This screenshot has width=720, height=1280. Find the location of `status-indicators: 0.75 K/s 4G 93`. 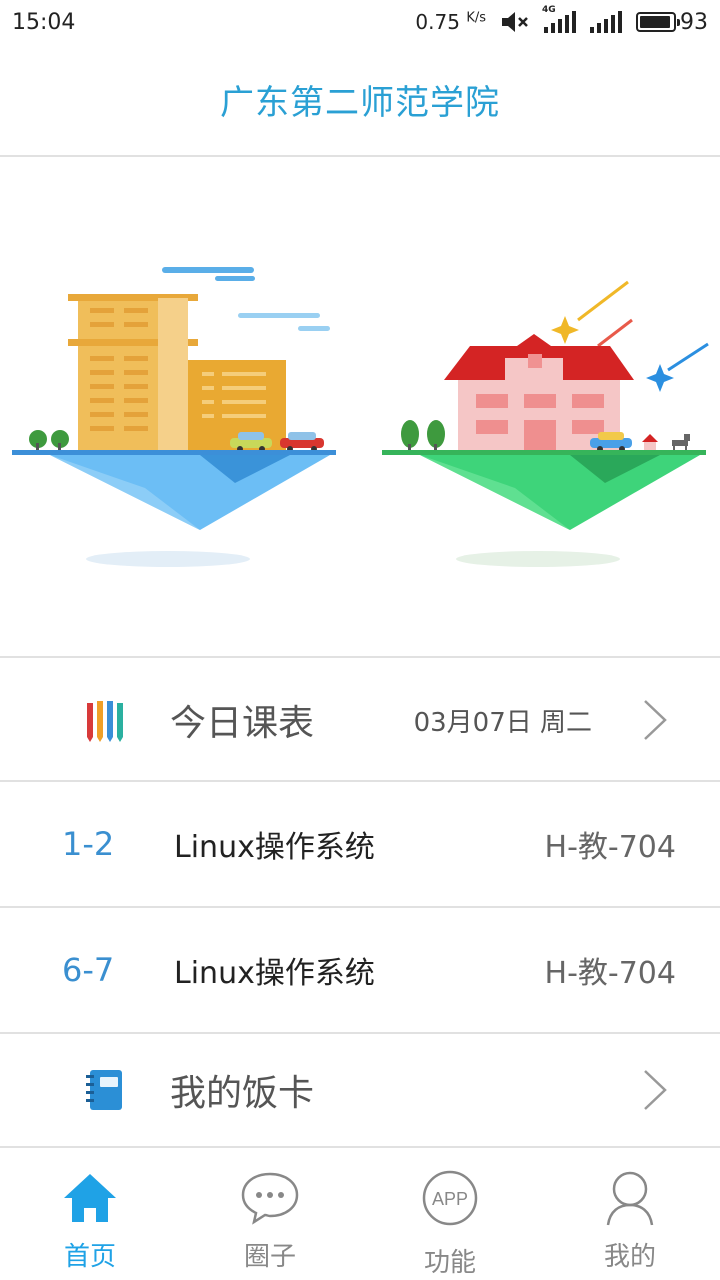

status-indicators: 0.75 K/s 4G 93 is located at coordinates (561, 20).